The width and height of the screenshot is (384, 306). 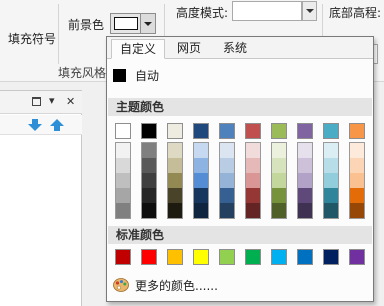 What do you see at coordinates (267, 11) in the screenshot?
I see `height-mode-select` at bounding box center [267, 11].